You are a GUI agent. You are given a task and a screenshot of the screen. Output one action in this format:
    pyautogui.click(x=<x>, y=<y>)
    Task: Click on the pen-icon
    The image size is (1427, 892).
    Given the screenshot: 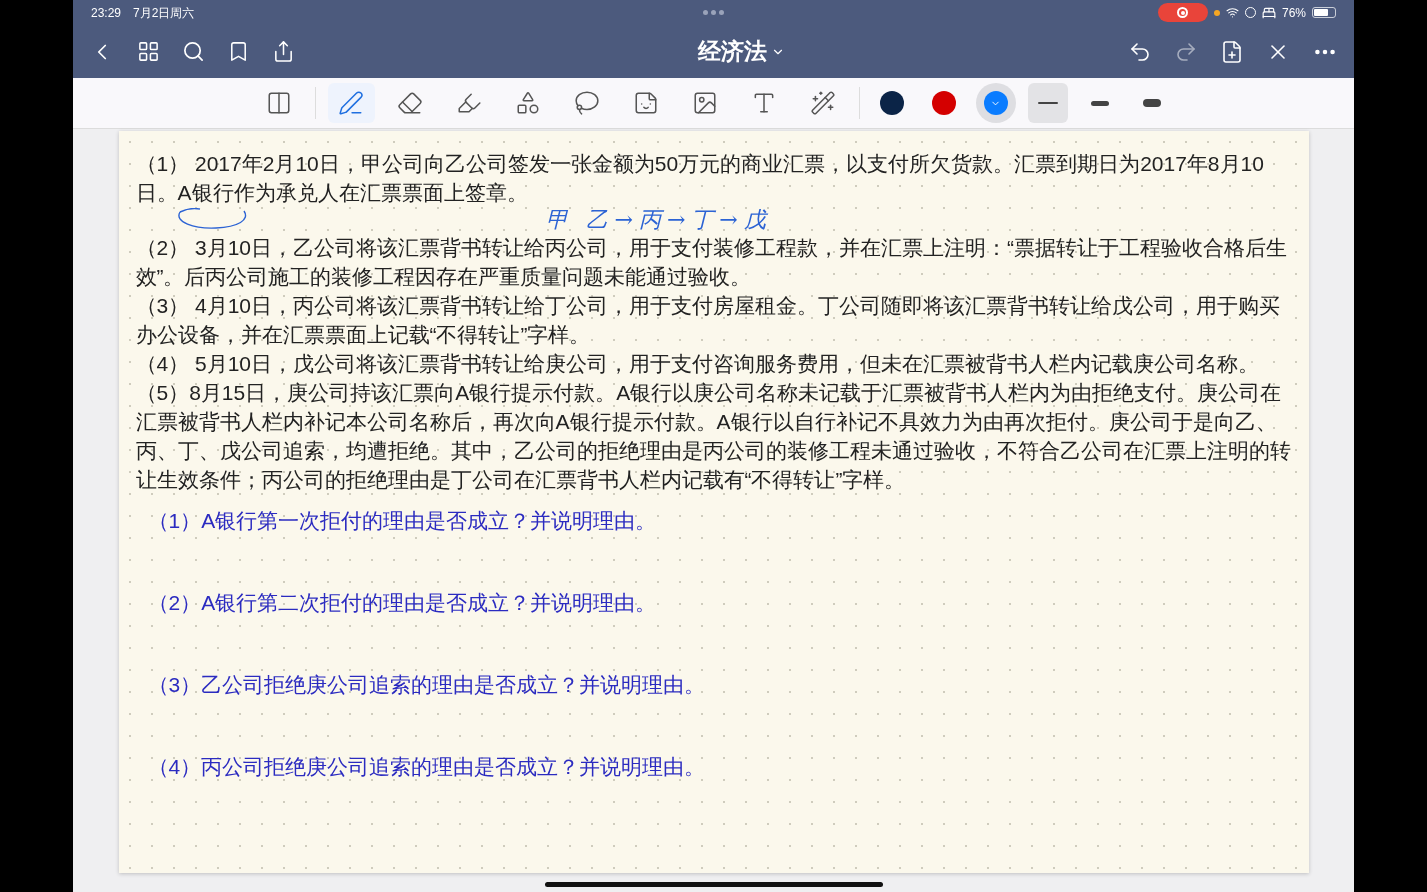 What is the action you would take?
    pyautogui.click(x=351, y=103)
    